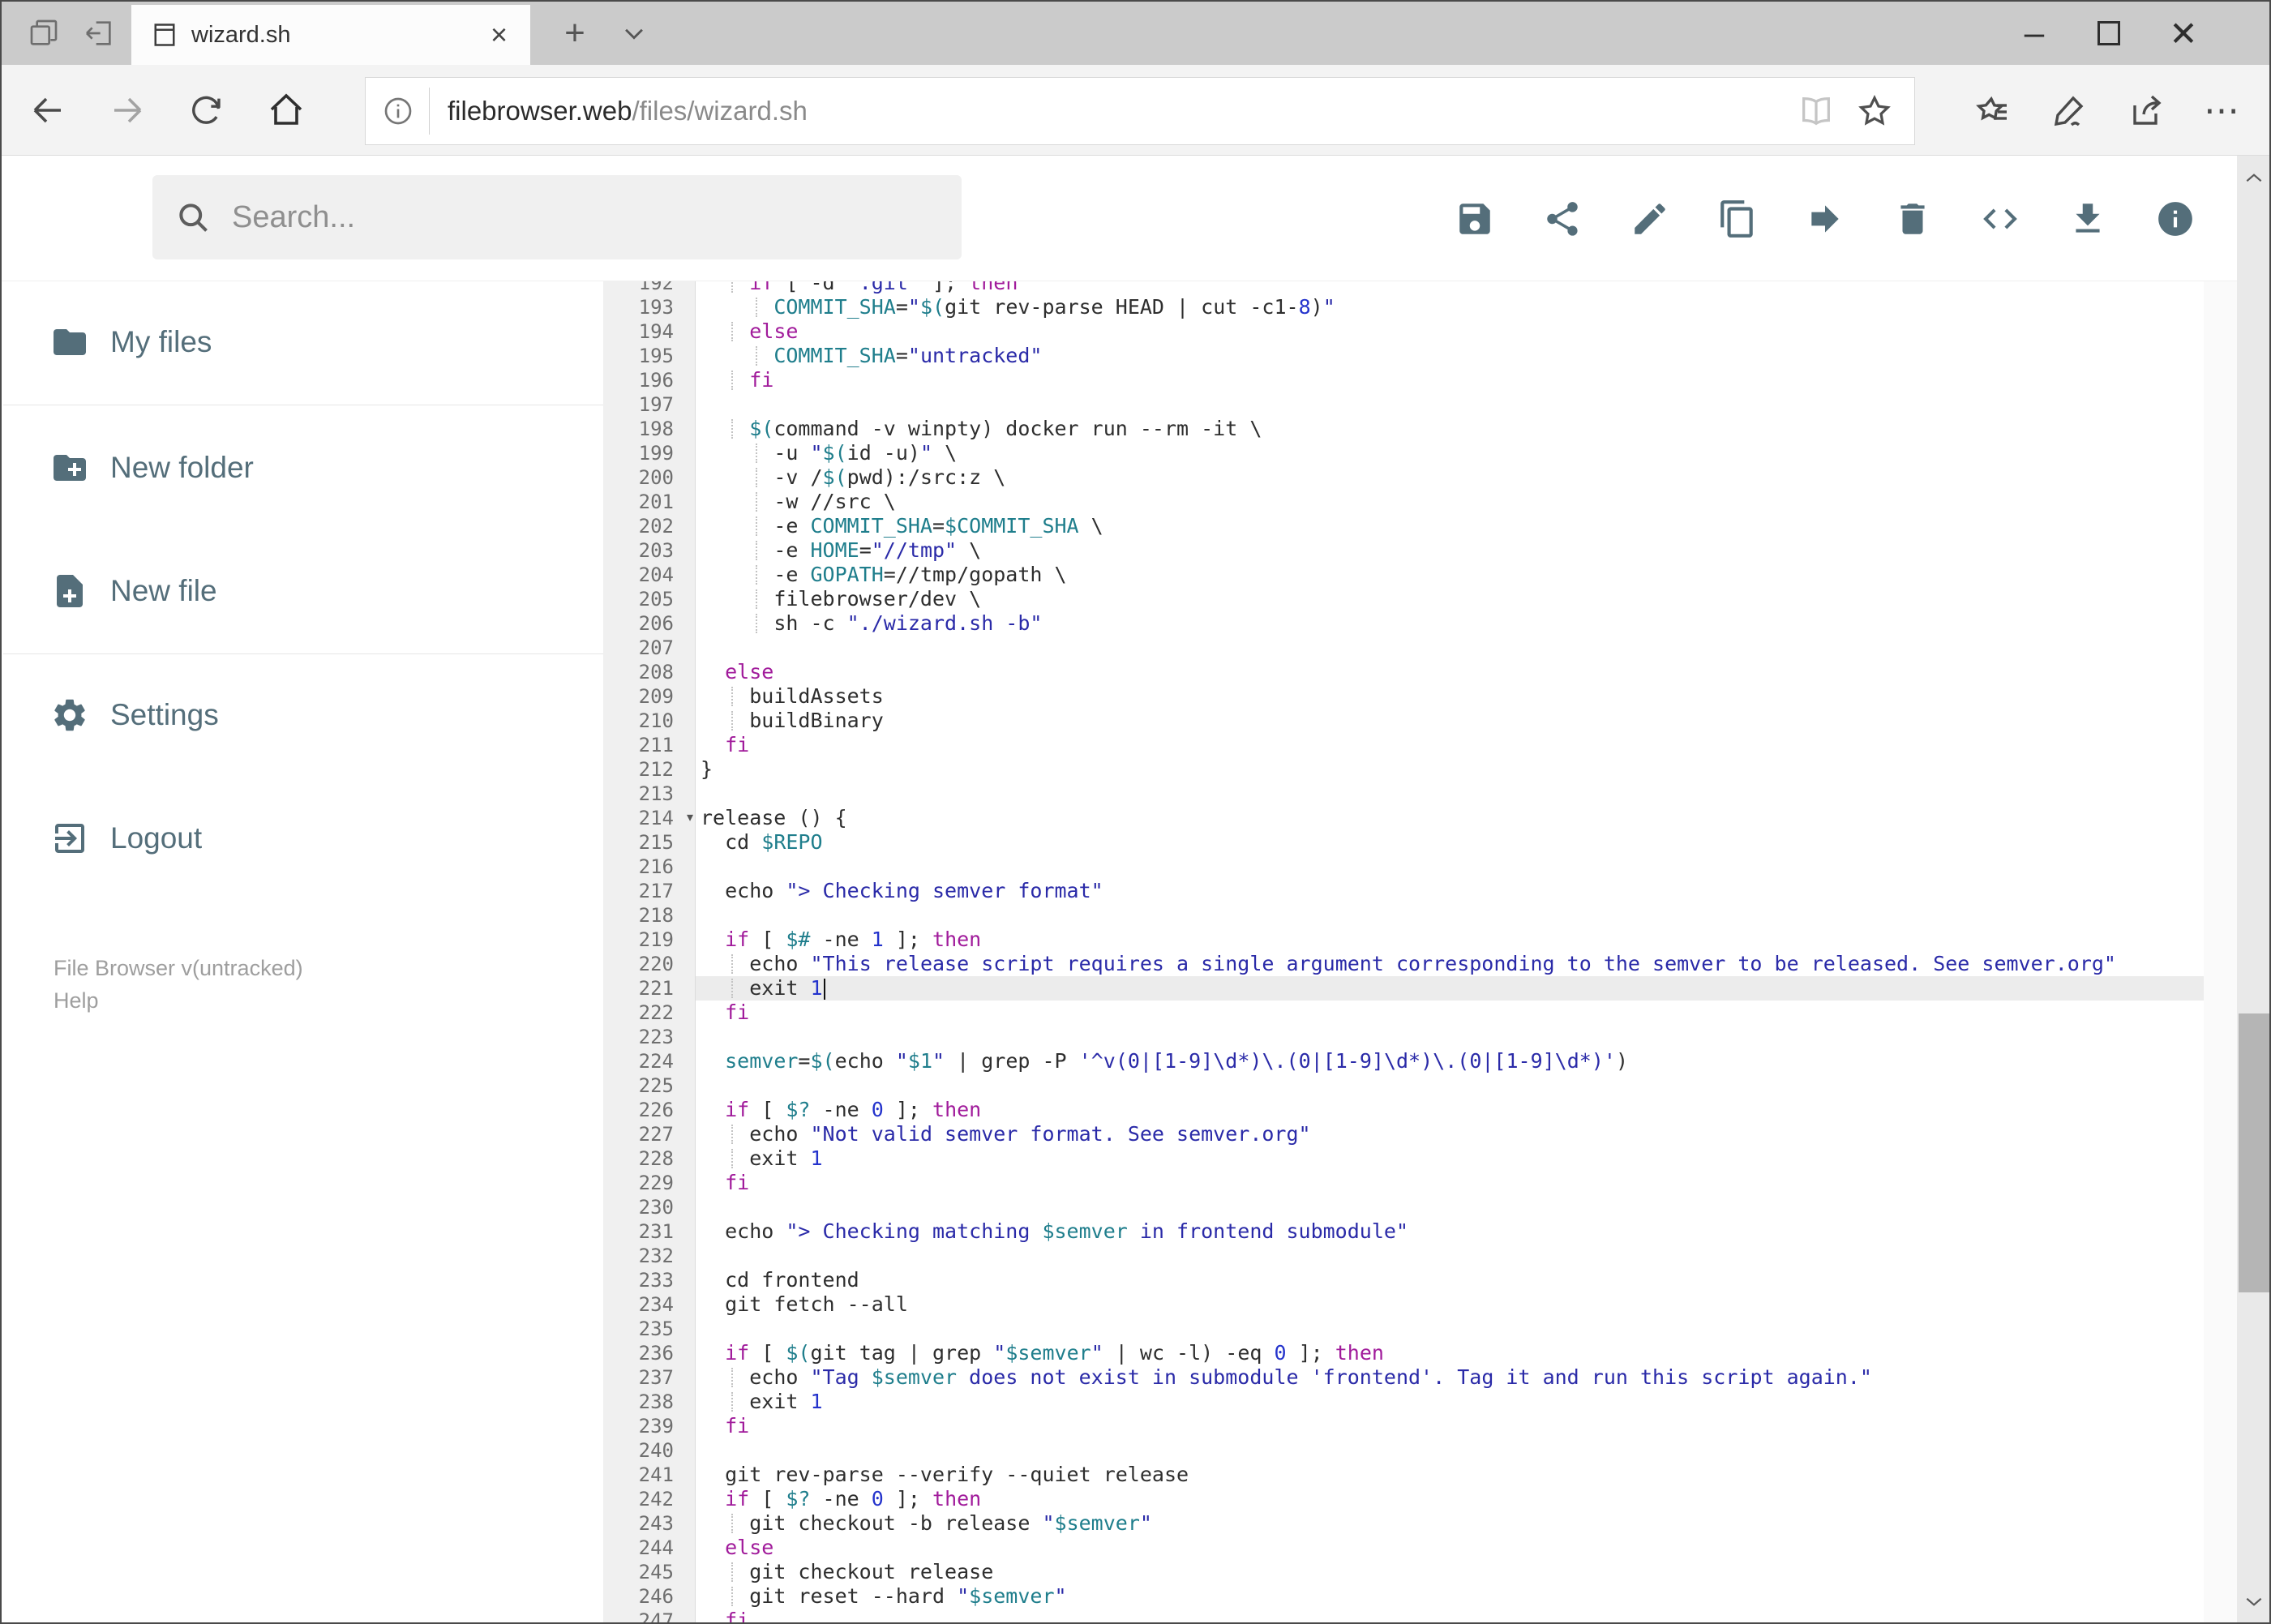 Image resolution: width=2271 pixels, height=1624 pixels. What do you see at coordinates (1450, 1572) in the screenshot?
I see `code-line: git checkout release` at bounding box center [1450, 1572].